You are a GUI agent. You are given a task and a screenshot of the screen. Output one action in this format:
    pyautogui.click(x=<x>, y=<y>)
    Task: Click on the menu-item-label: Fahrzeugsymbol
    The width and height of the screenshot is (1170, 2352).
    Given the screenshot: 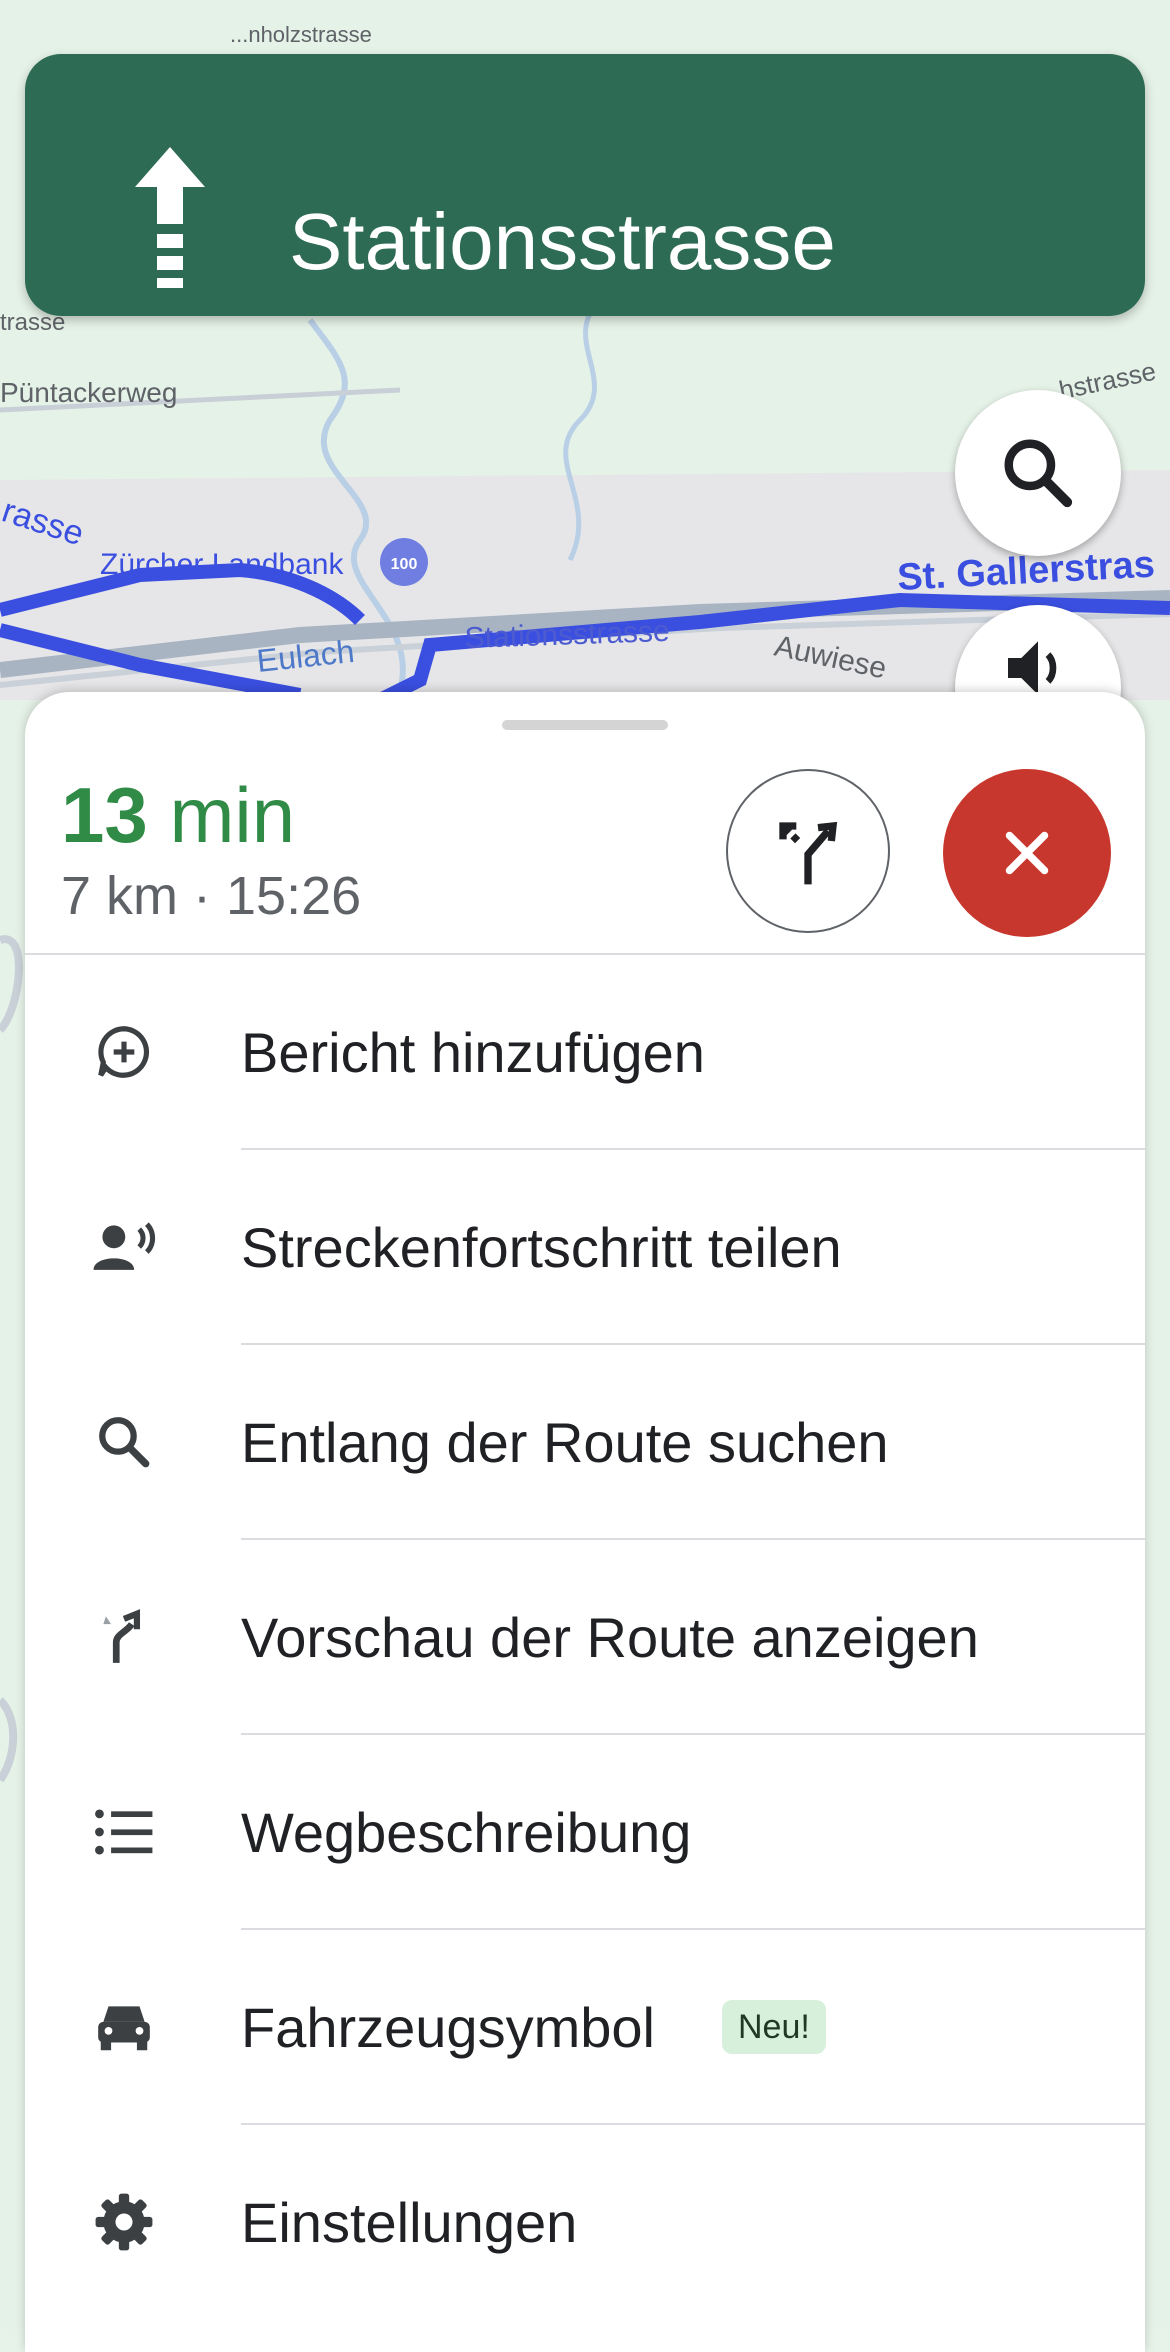 What is the action you would take?
    pyautogui.click(x=448, y=2027)
    